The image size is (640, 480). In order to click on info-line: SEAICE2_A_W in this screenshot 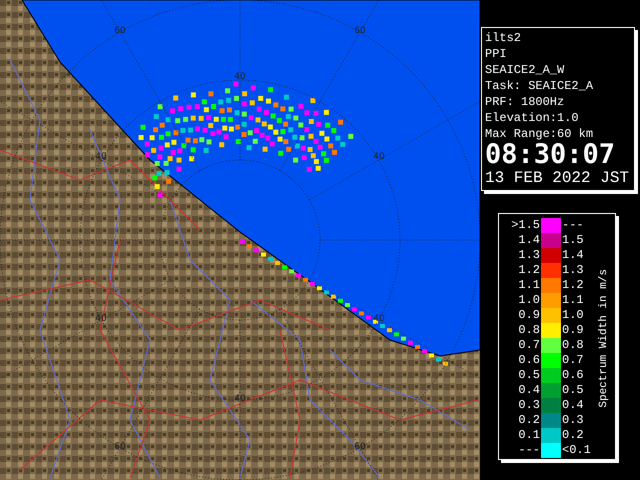, I will do `click(525, 70)`.